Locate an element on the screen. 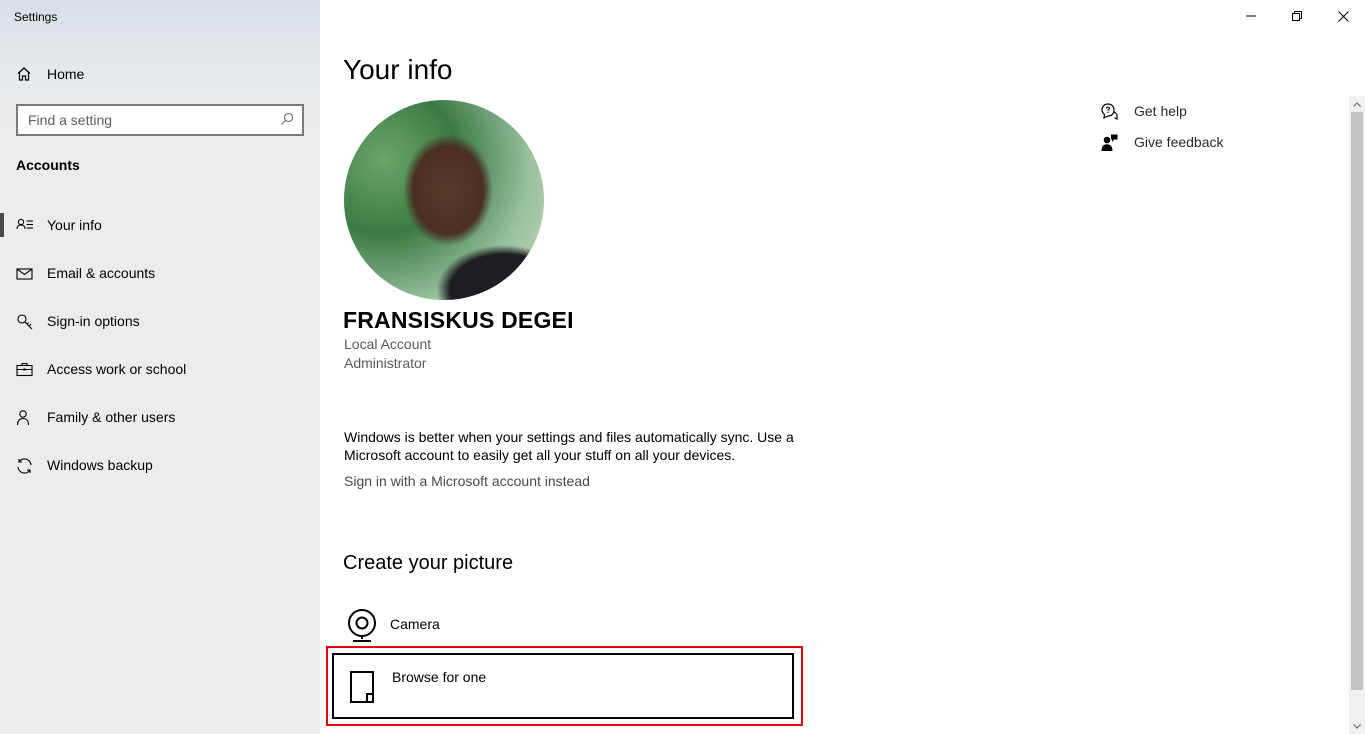 This screenshot has height=734, width=1365. create-picture-title: Create your picture is located at coordinates (428, 563).